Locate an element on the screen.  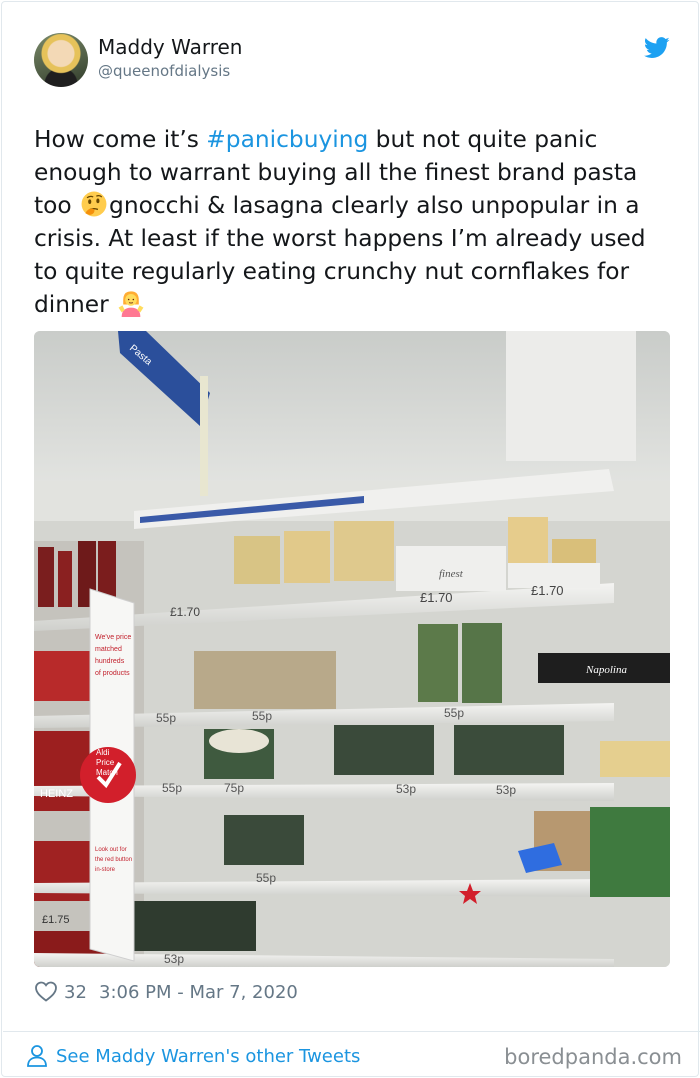
napolina-label: Napolina is located at coordinates (606, 670).